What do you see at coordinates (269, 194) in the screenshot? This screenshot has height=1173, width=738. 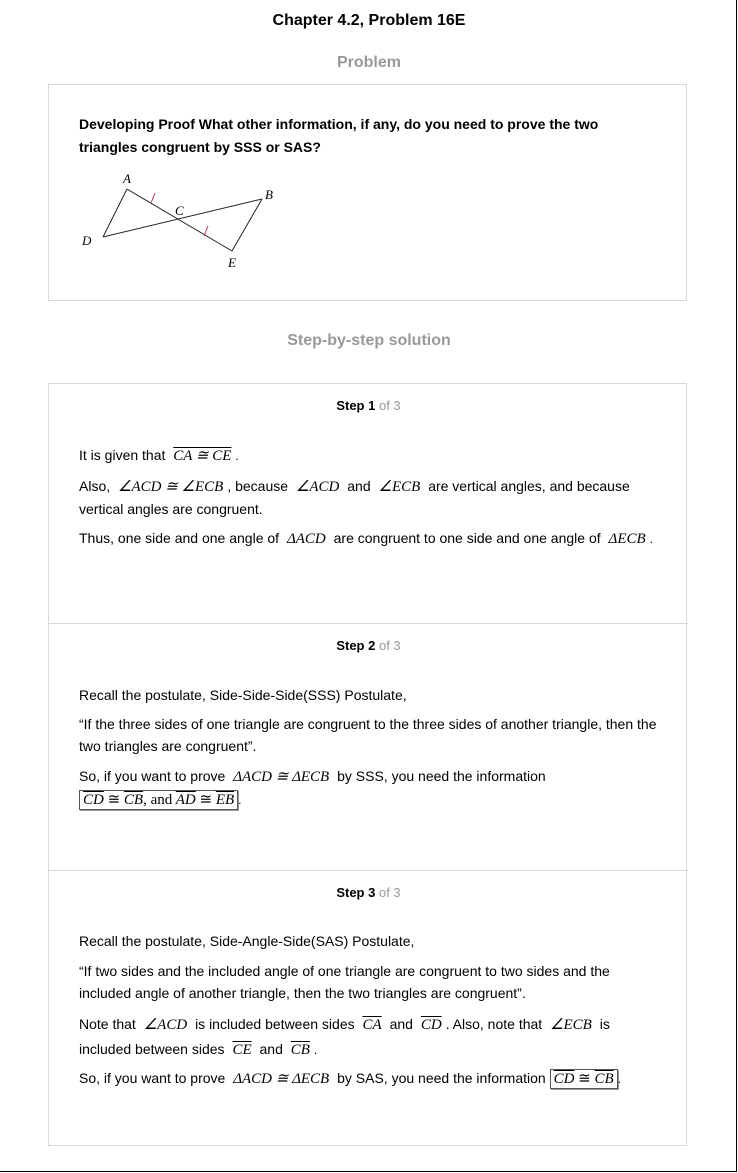 I see `label-b: B` at bounding box center [269, 194].